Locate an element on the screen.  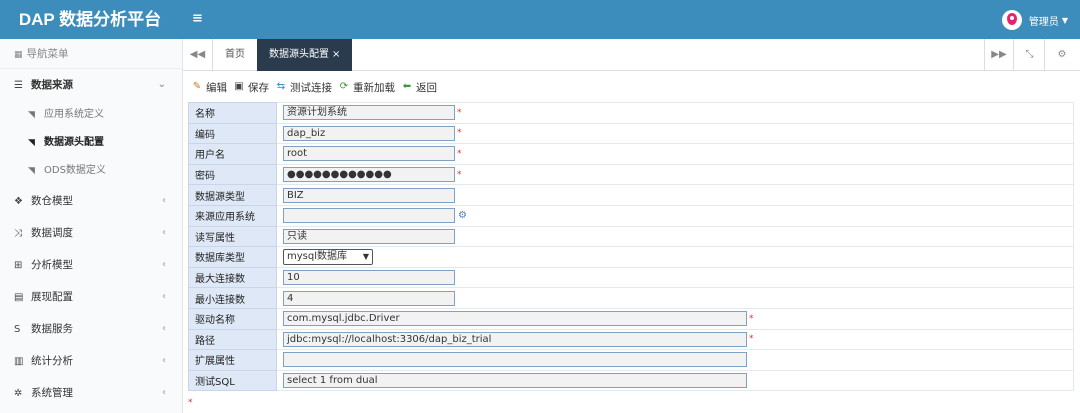
field-label: 密码 is located at coordinates (232, 174).